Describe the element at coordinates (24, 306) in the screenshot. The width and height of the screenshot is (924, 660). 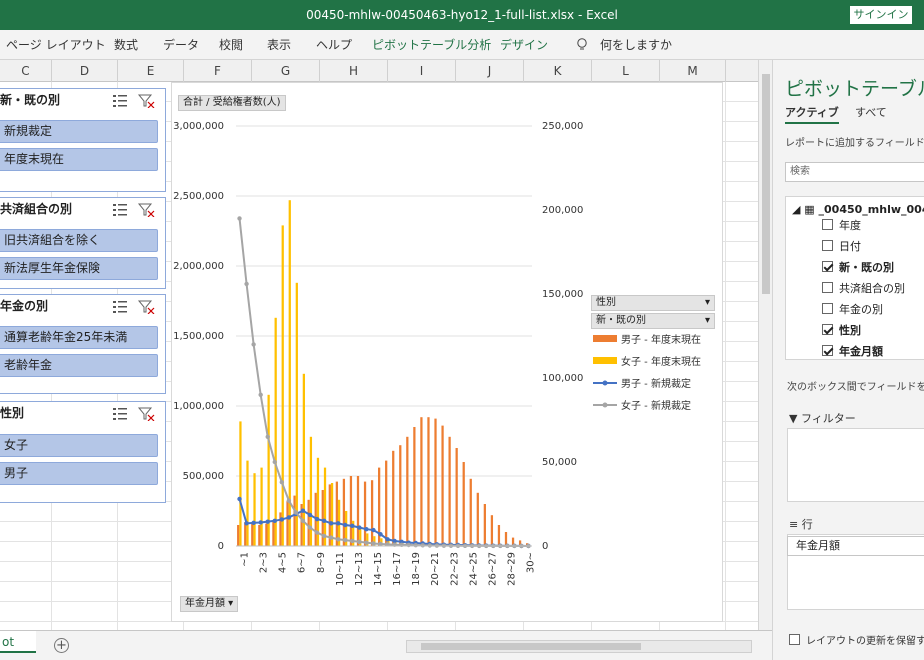
I see `slicer-title: 年金の別` at that location.